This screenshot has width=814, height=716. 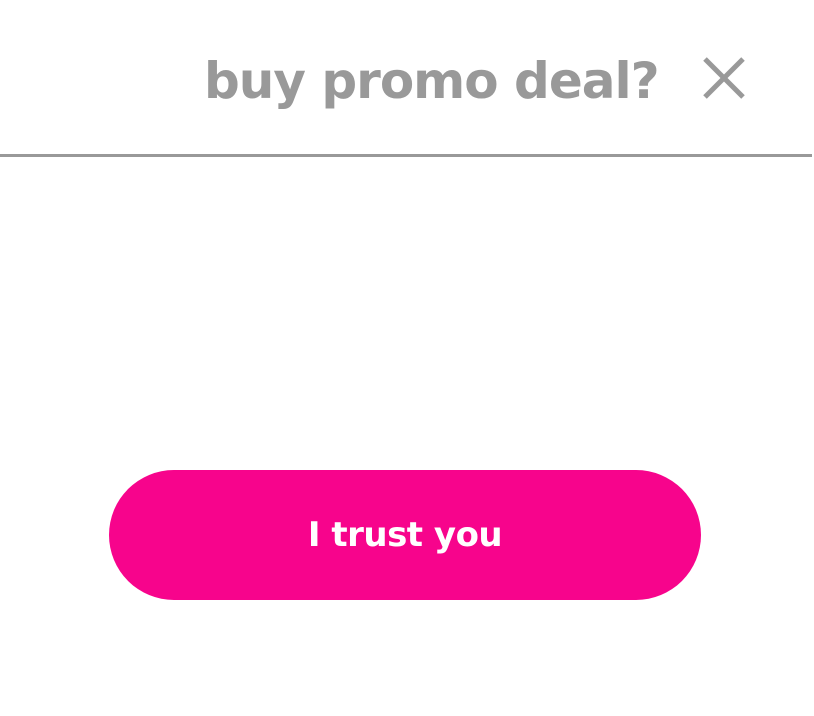 I want to click on close-button, so click(x=724, y=78).